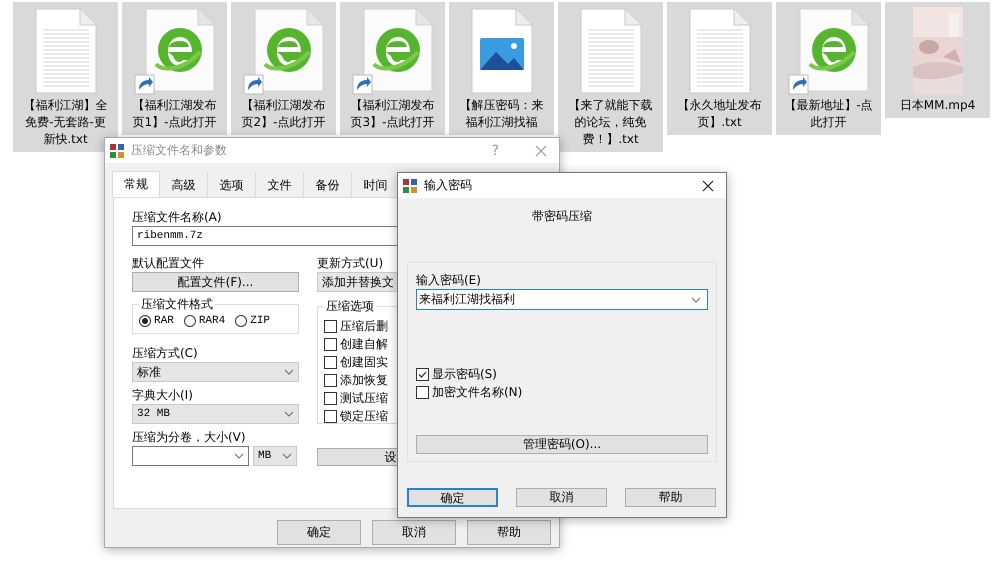  What do you see at coordinates (212, 321) in the screenshot?
I see `radio-label: RAR4` at bounding box center [212, 321].